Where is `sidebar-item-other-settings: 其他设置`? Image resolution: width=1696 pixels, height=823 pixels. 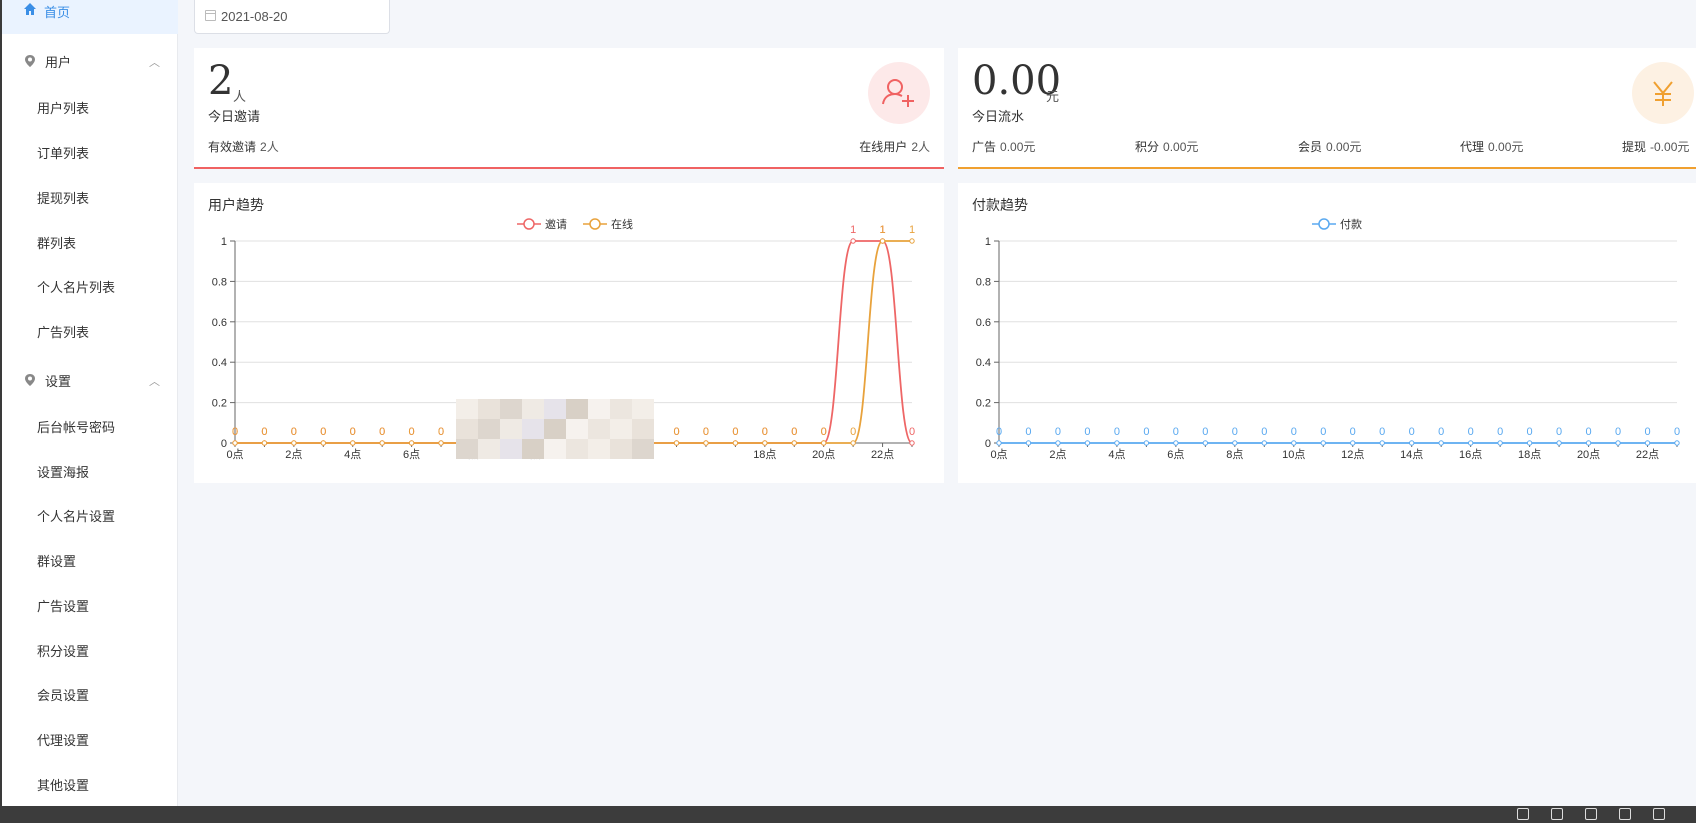
sidebar-item-other-settings: 其他设置 is located at coordinates (63, 784).